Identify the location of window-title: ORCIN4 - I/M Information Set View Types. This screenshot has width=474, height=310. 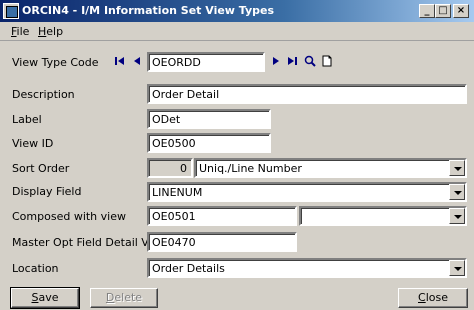
(148, 10).